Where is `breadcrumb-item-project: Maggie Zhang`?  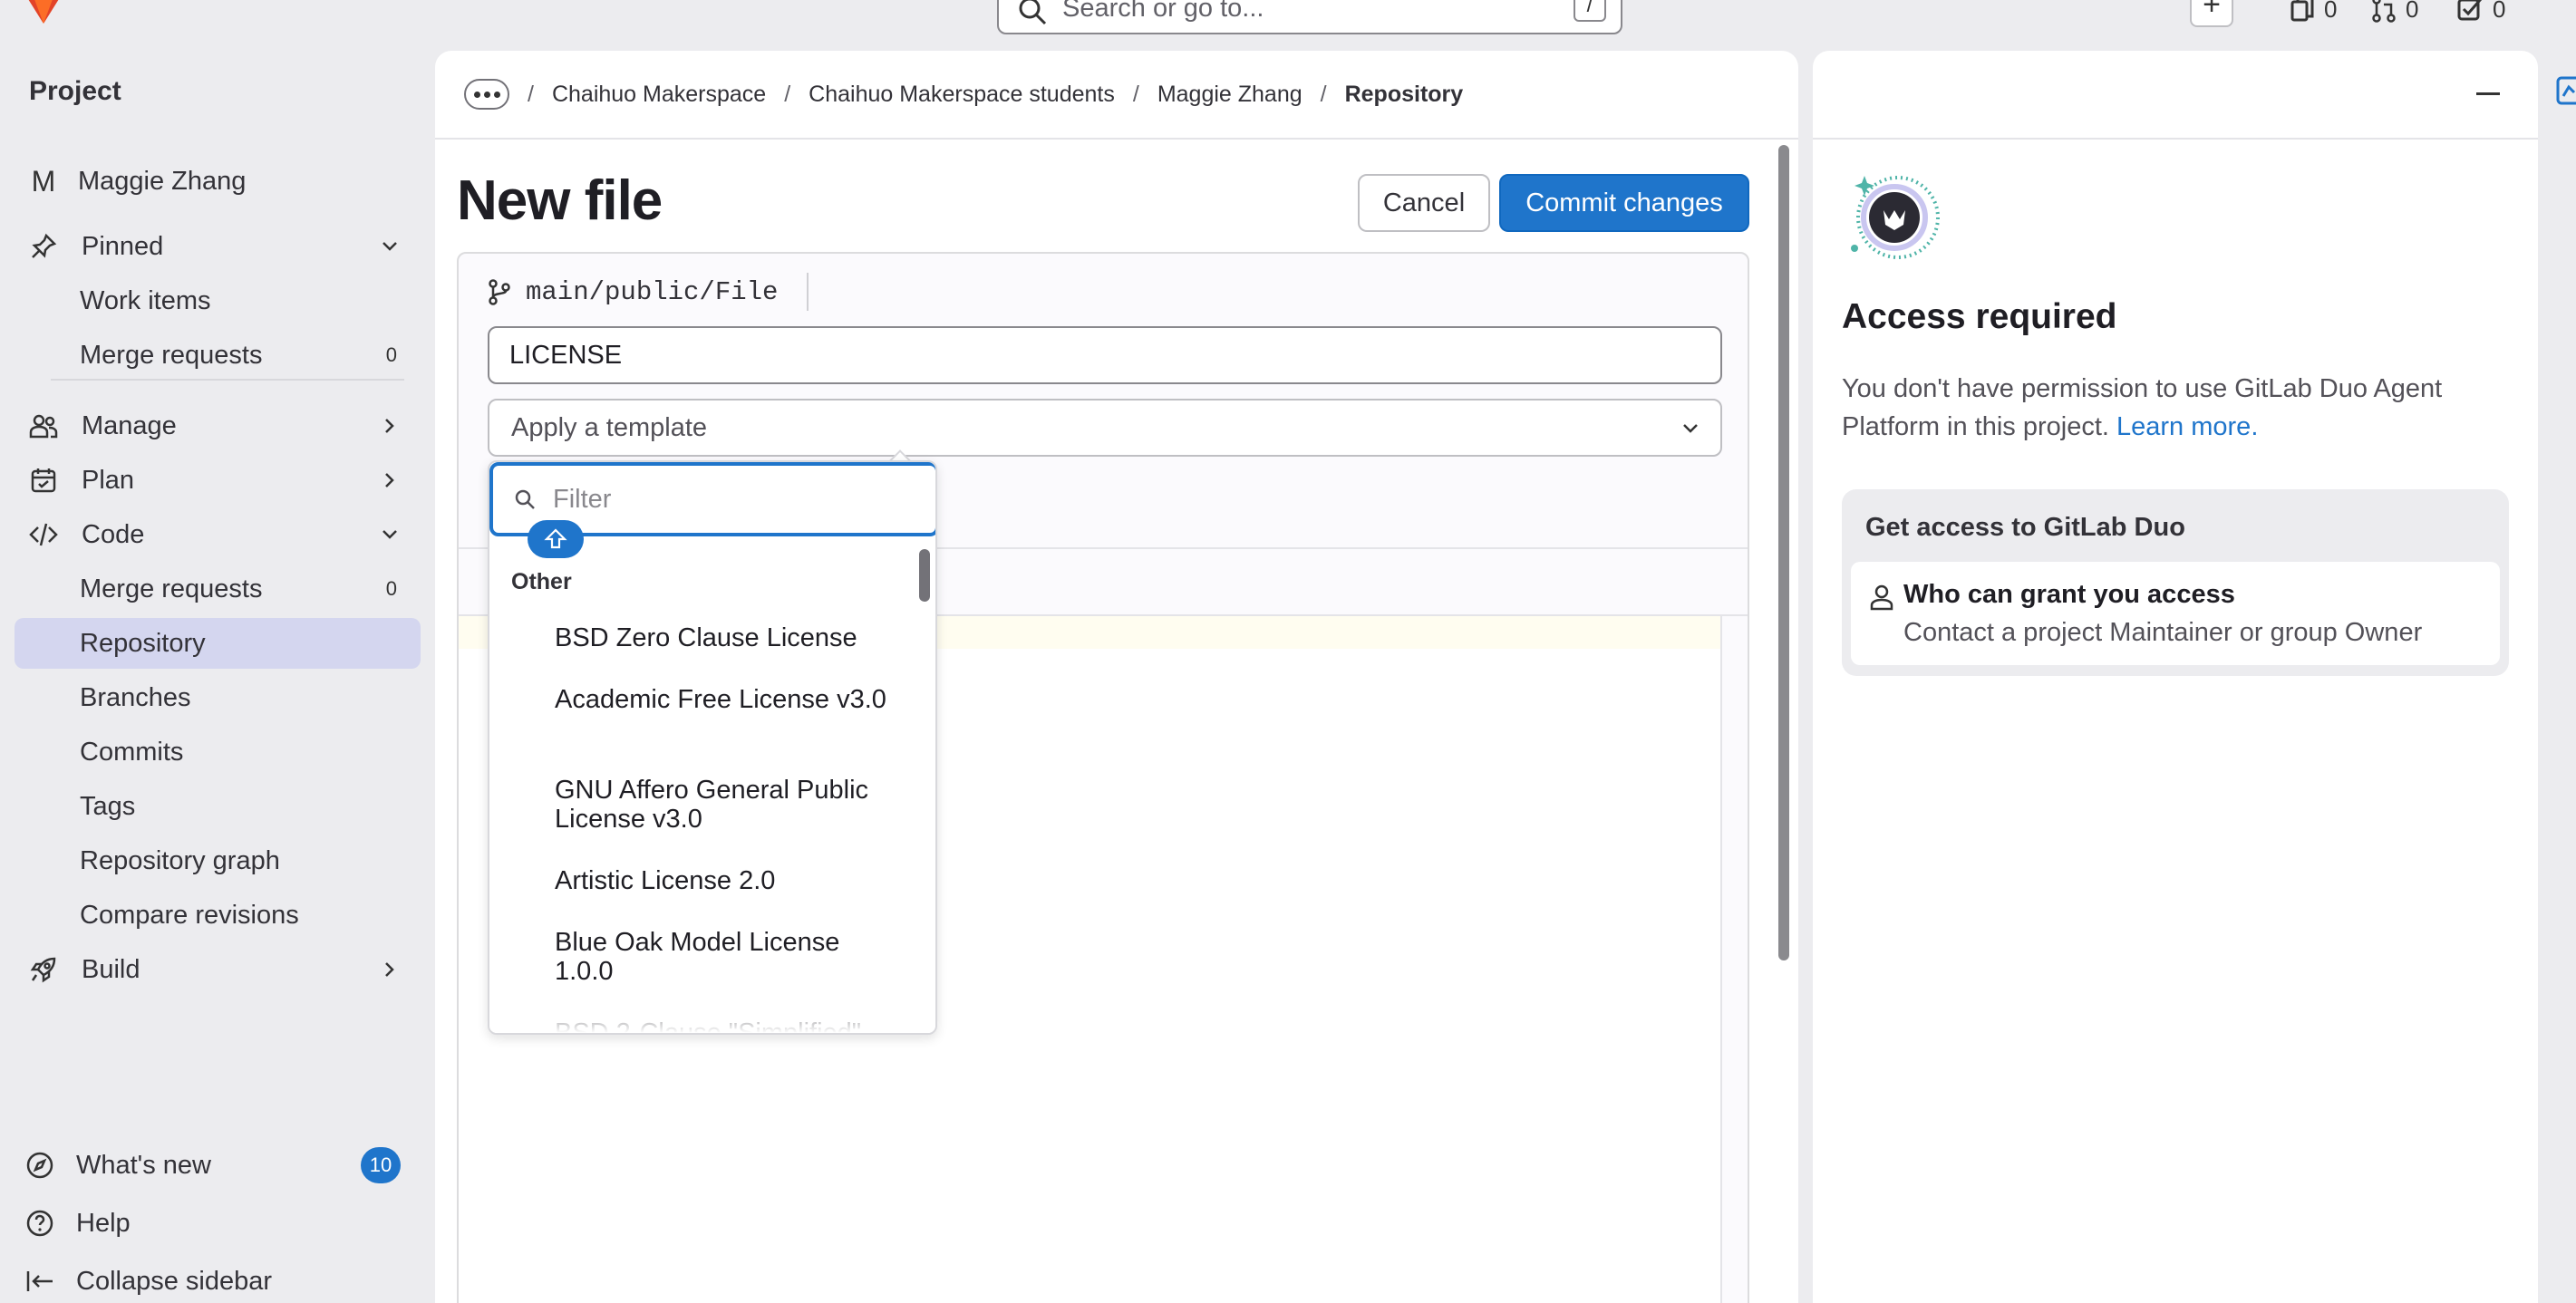 breadcrumb-item-project: Maggie Zhang is located at coordinates (1230, 95).